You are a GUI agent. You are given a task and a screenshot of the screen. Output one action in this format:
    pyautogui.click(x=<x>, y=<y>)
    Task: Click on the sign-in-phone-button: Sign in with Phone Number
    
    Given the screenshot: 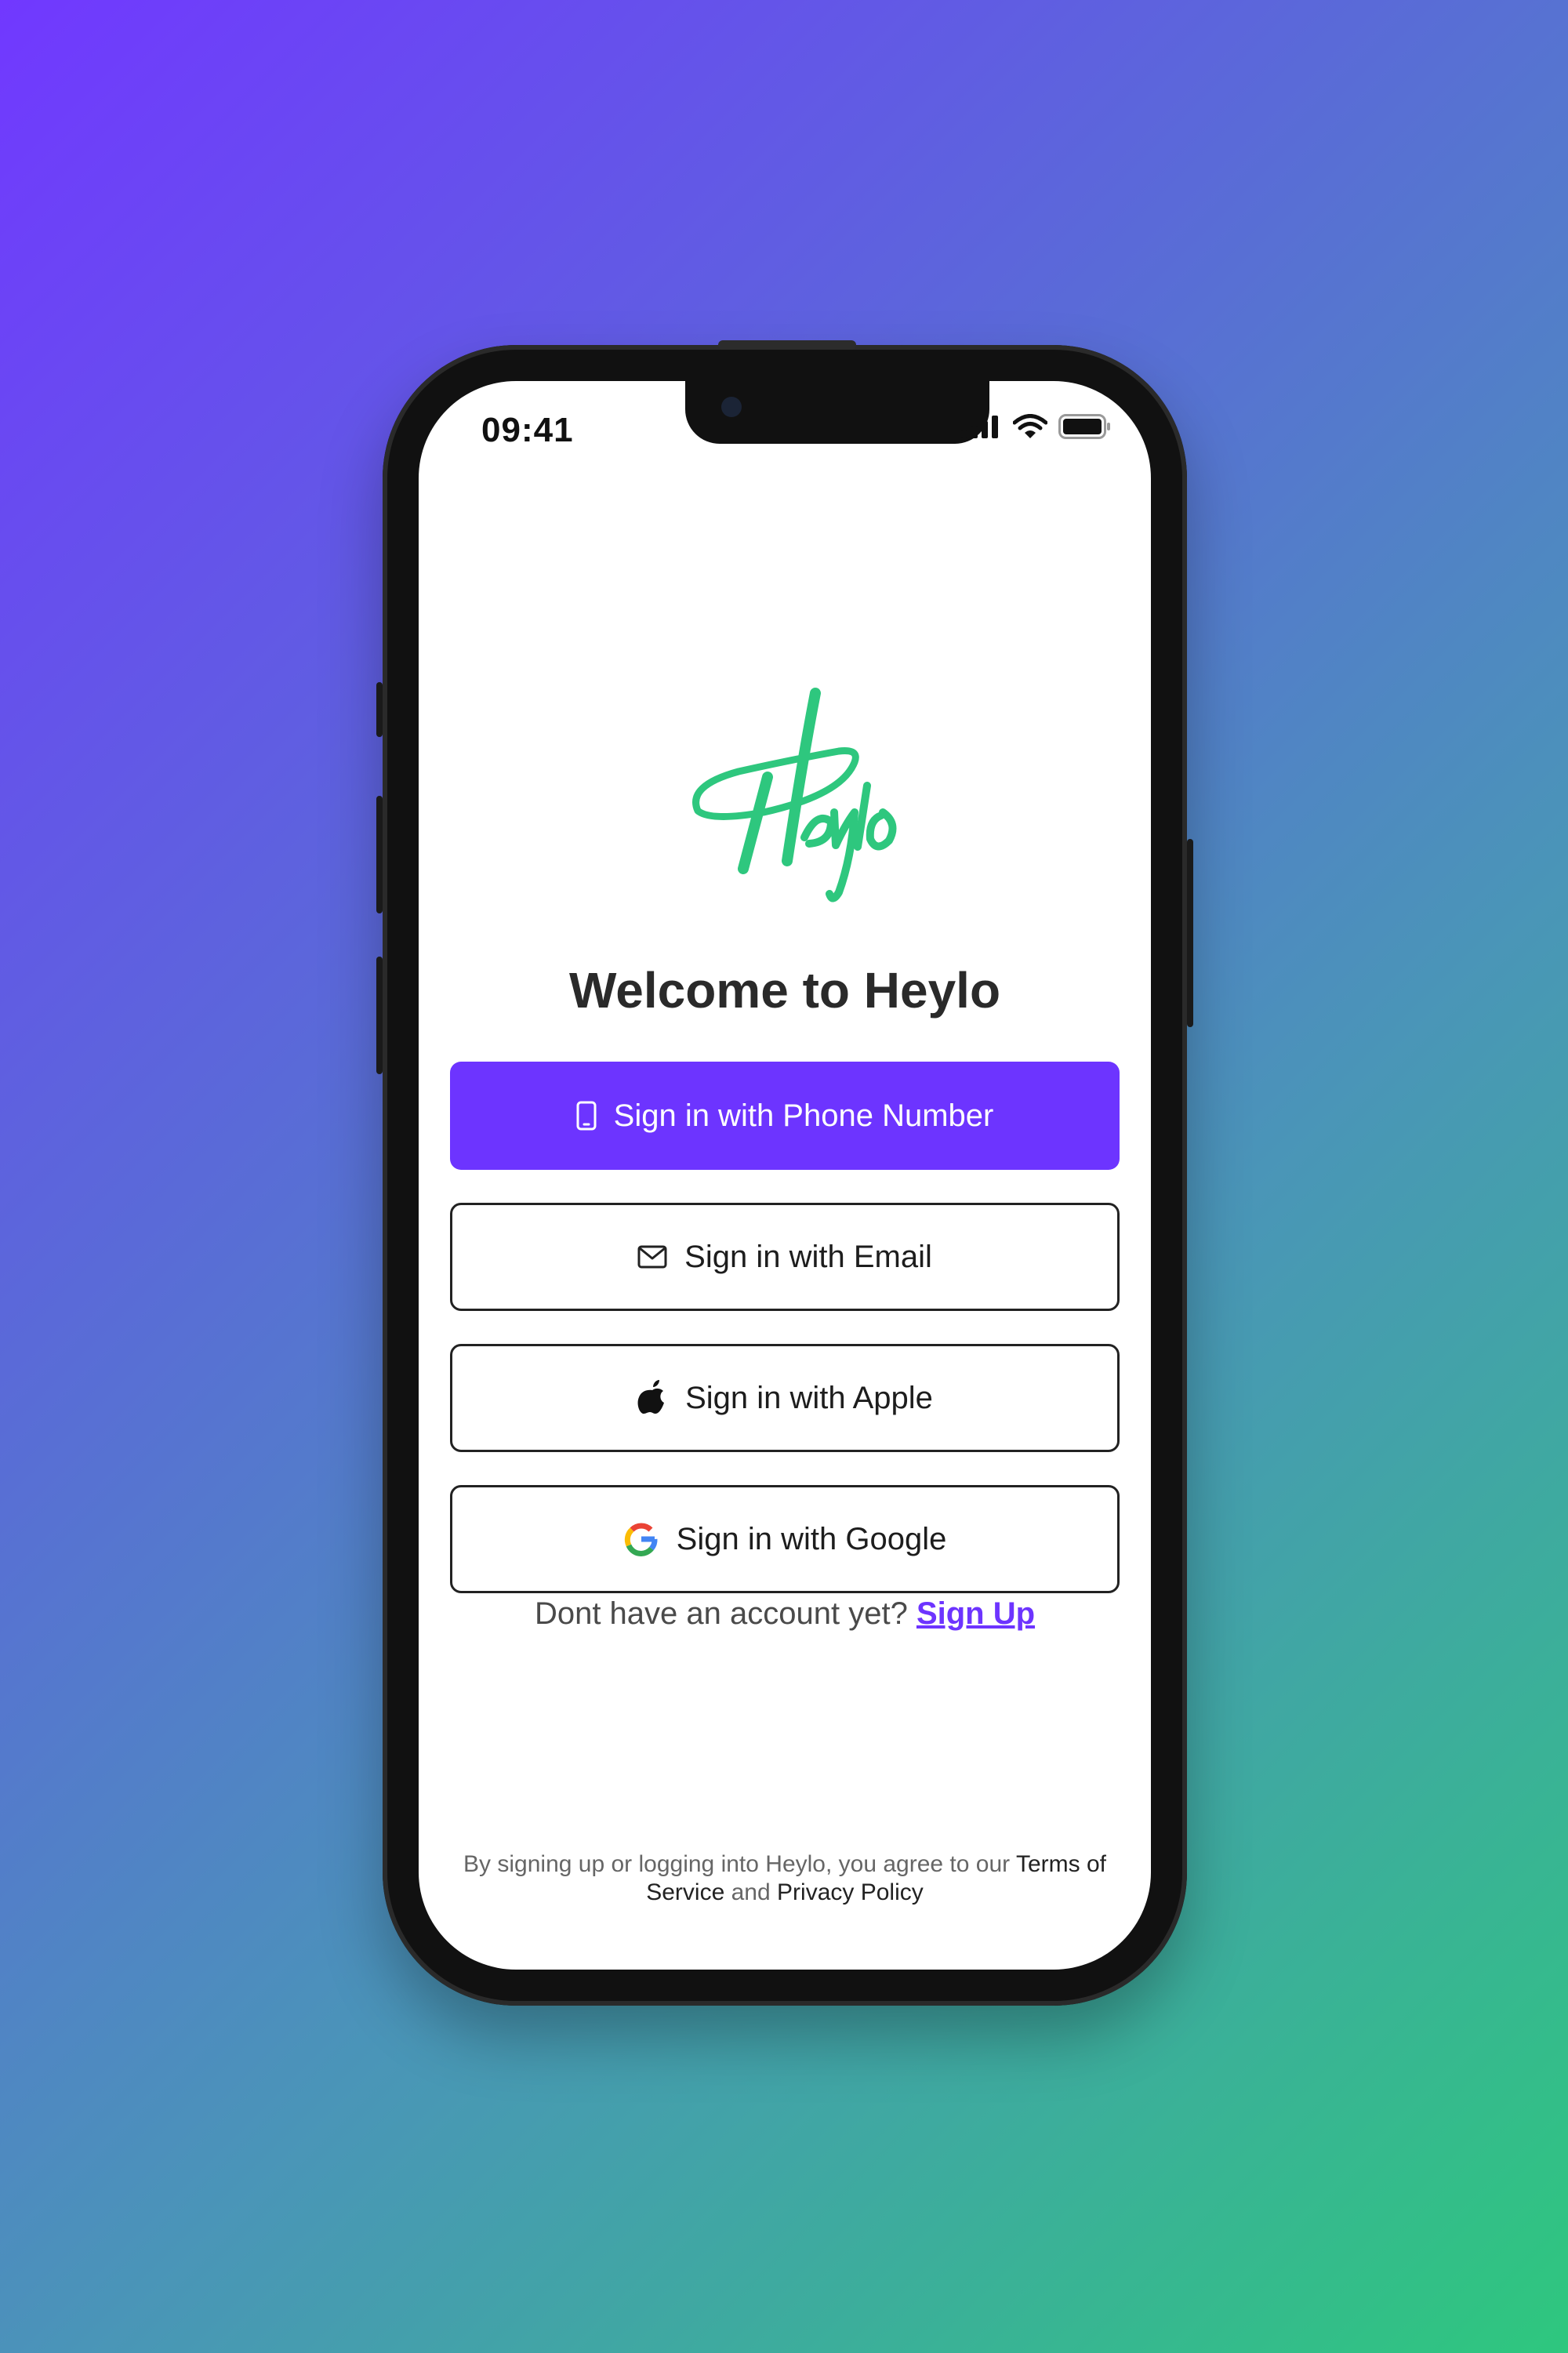 What is the action you would take?
    pyautogui.click(x=785, y=1116)
    